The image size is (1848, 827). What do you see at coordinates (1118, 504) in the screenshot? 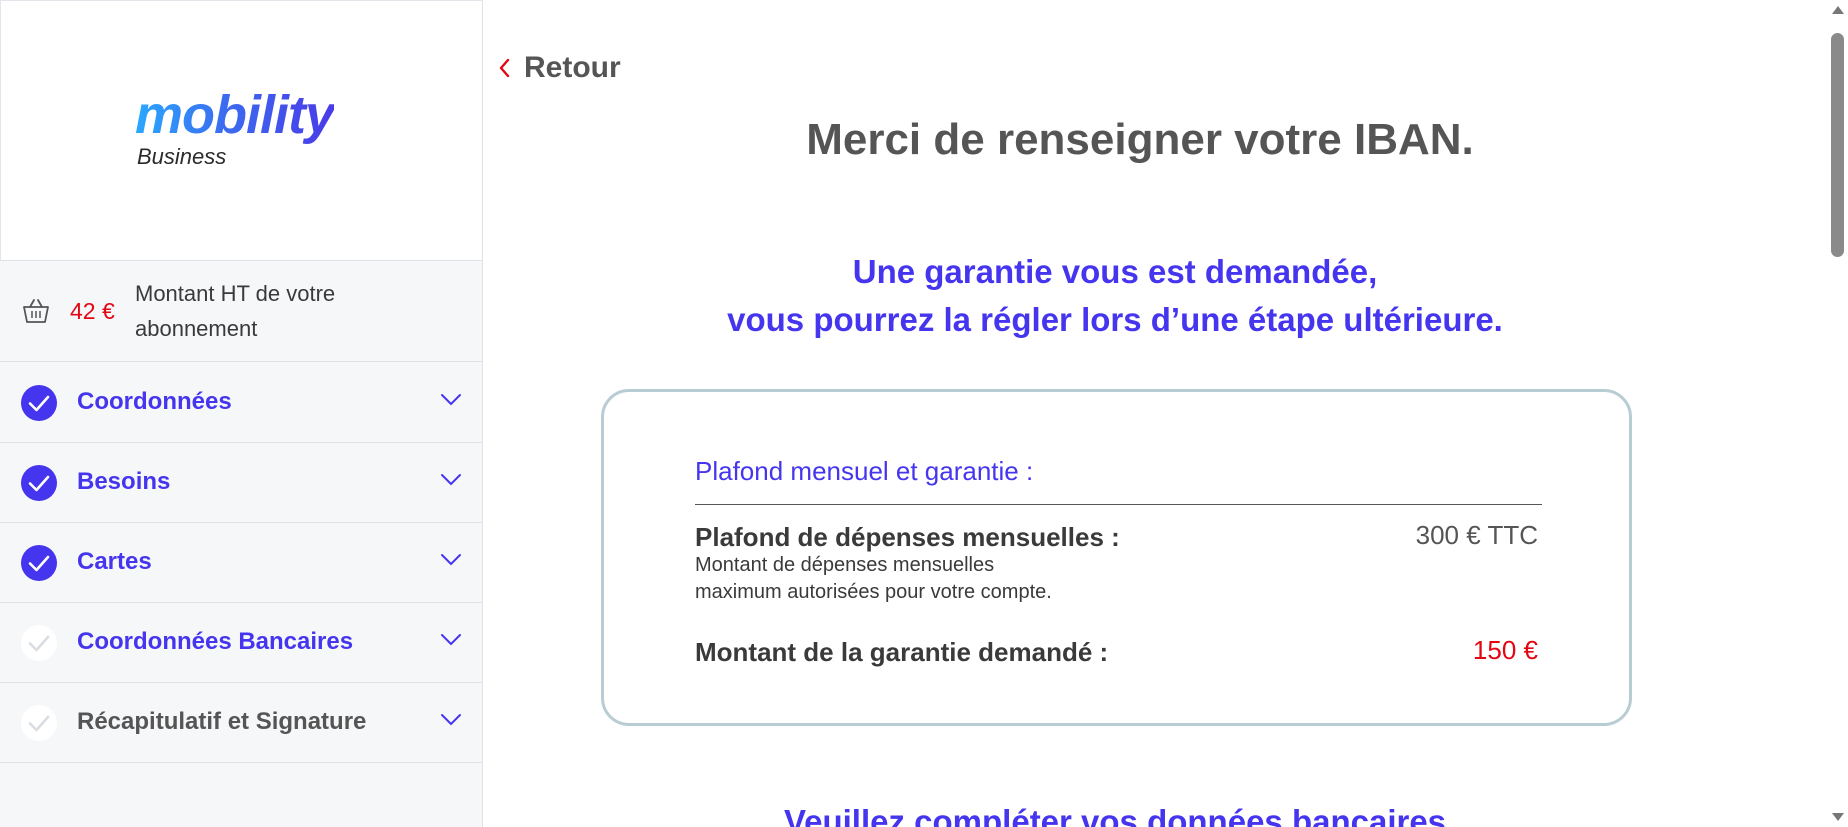
I see `card-divider` at bounding box center [1118, 504].